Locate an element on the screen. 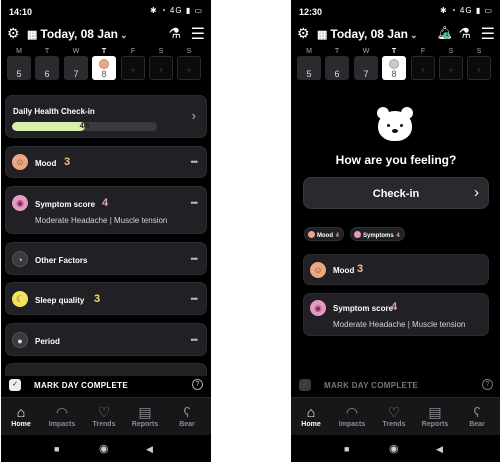 The image size is (500, 462). factors-icon: ◔ is located at coordinates (20, 259).